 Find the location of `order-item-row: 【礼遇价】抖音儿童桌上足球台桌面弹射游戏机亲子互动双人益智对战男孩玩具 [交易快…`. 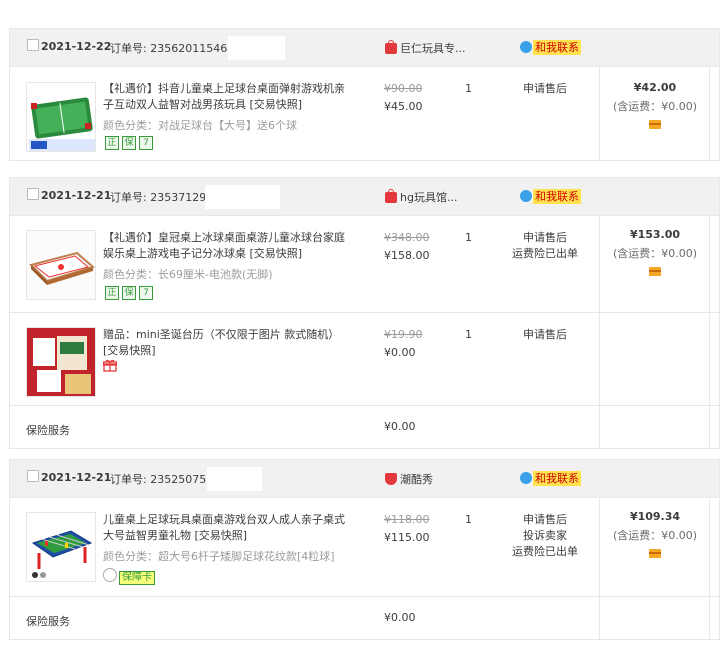

order-item-row: 【礼遇价】抖音儿童桌上足球台桌面弹射游戏机亲子互动双人益智对战男孩玩具 [交易快… is located at coordinates (364, 114).